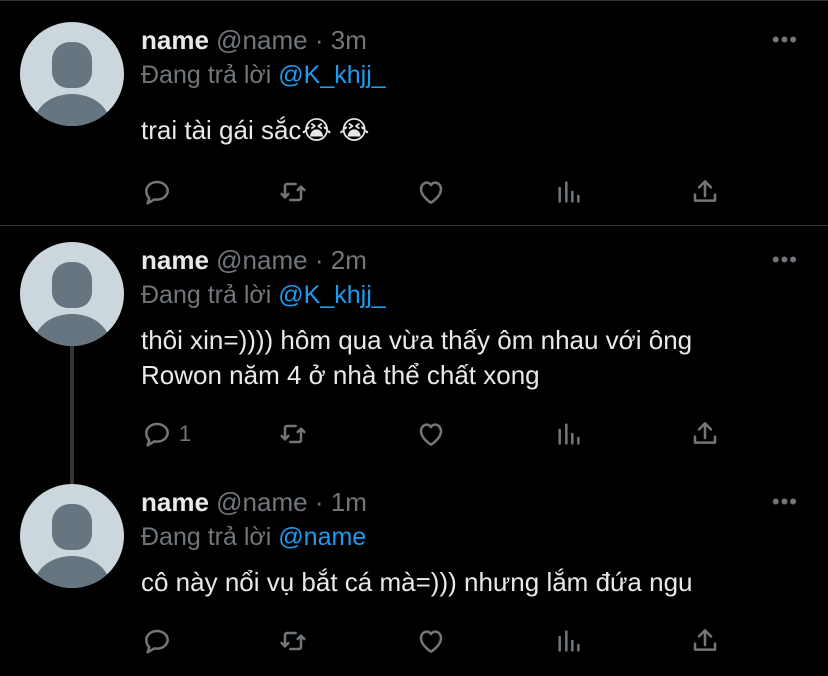 This screenshot has height=676, width=828. Describe the element at coordinates (340, 375) in the screenshot. I see `tweet-text-line: Rowon năm 4 ở nhà thể chất xong` at that location.